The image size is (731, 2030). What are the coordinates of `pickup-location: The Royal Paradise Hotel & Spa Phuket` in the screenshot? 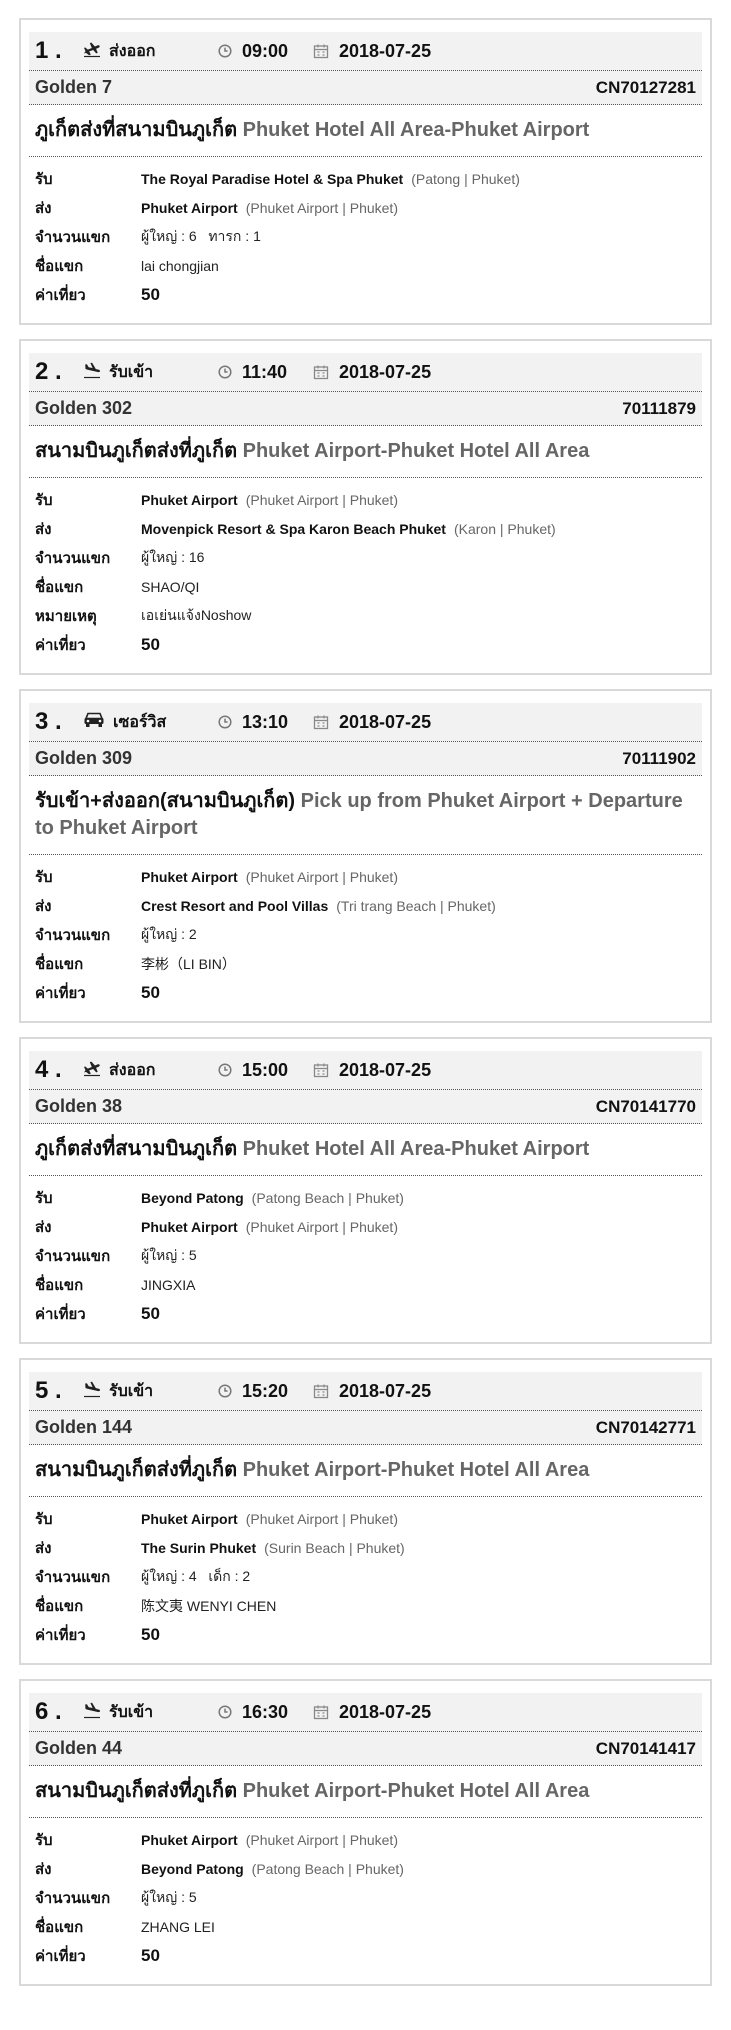 It's located at (272, 178).